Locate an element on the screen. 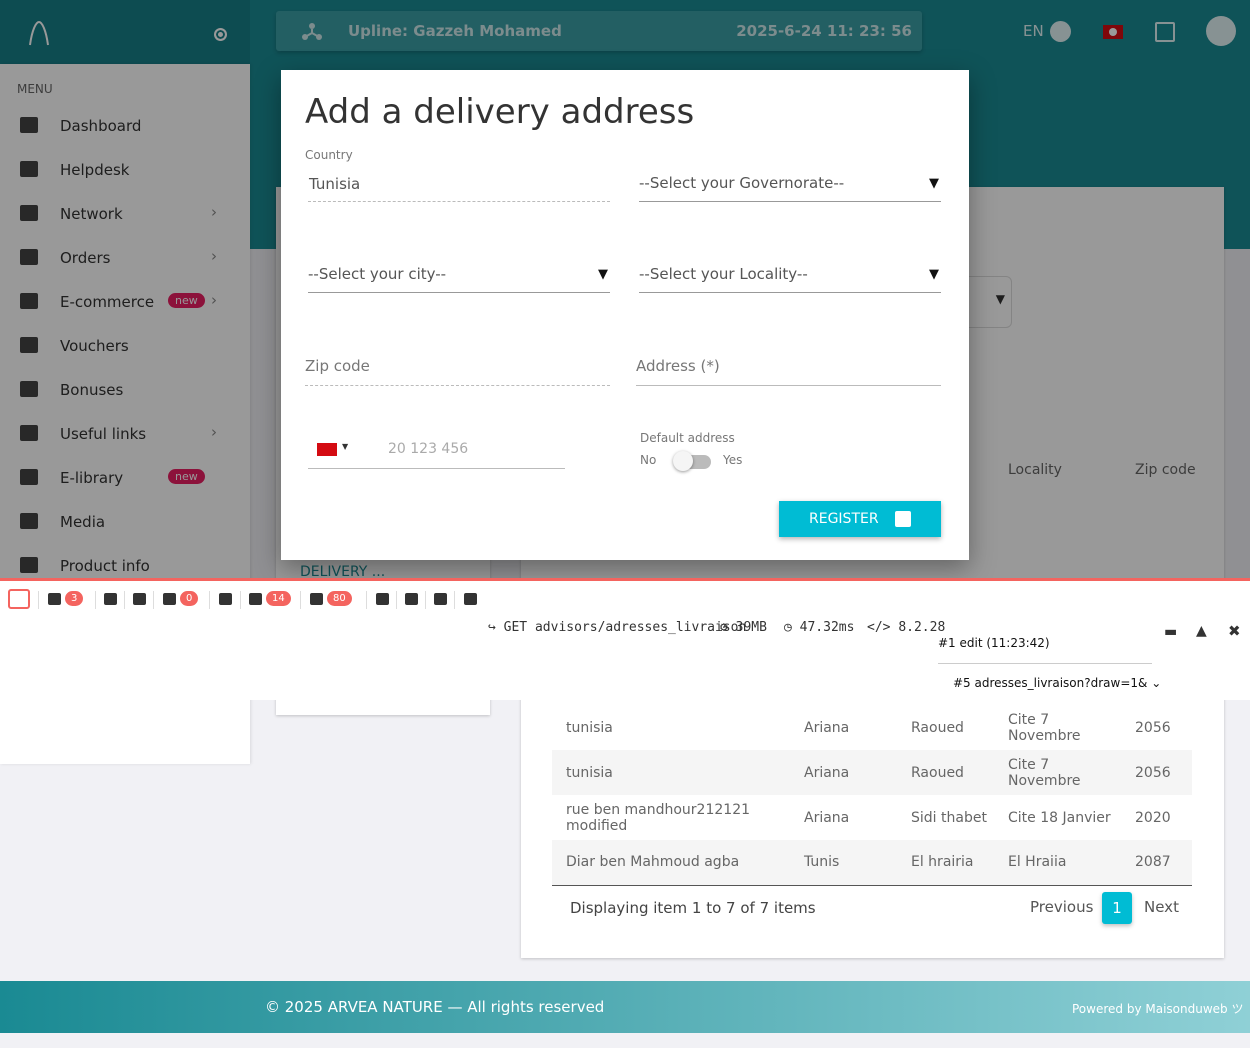 The height and width of the screenshot is (1048, 1250). time-info: ◷ 47.32ms is located at coordinates (819, 627).